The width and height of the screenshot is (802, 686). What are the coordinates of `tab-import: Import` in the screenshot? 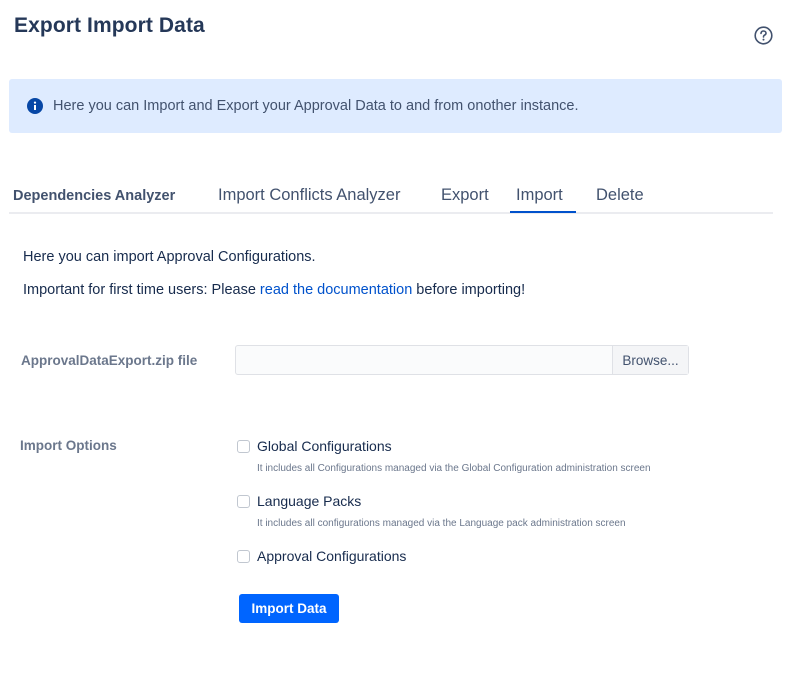 It's located at (539, 195).